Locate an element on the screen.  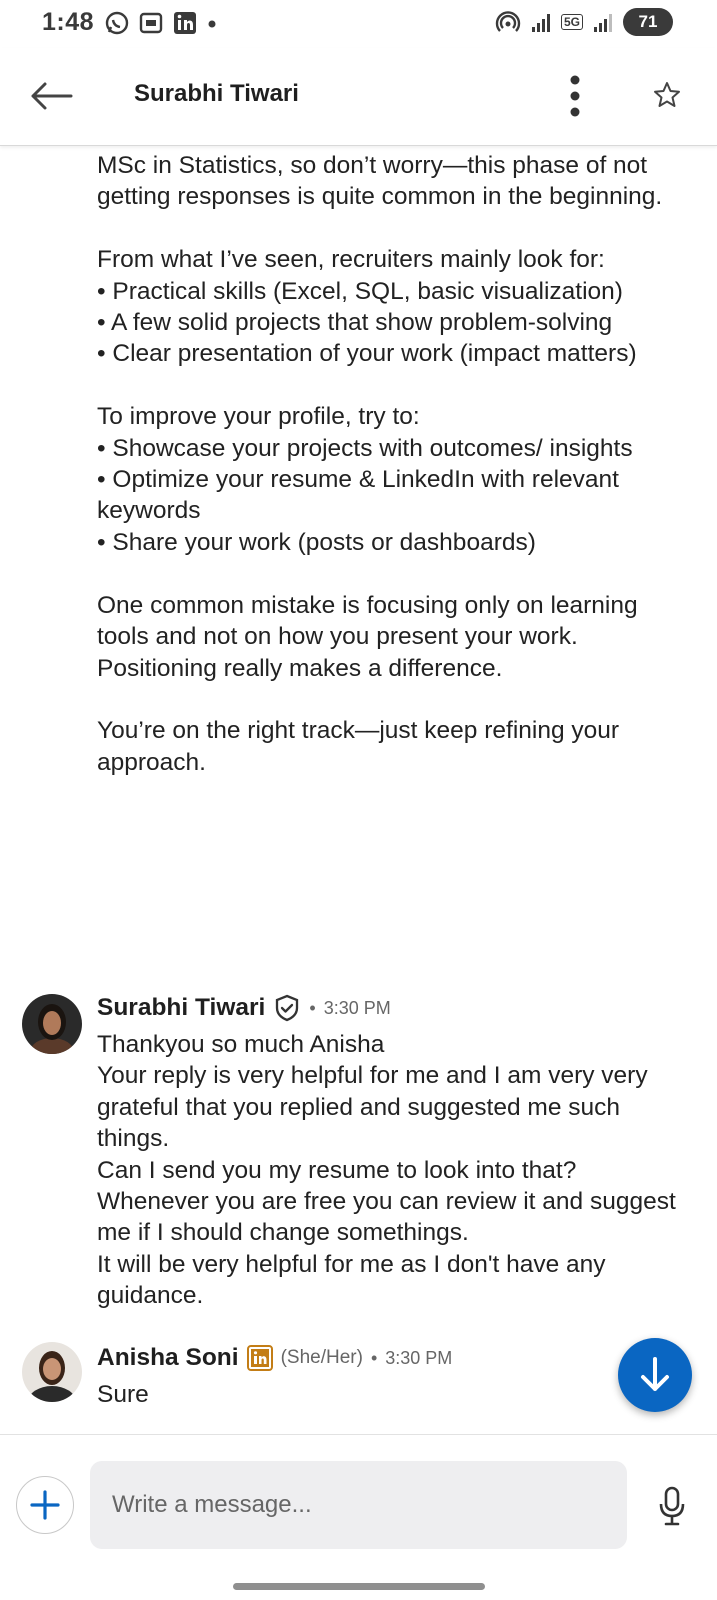
sender-line: Anisha Soni (She/Her) • 3:30 PM is located at coordinates (274, 1358).